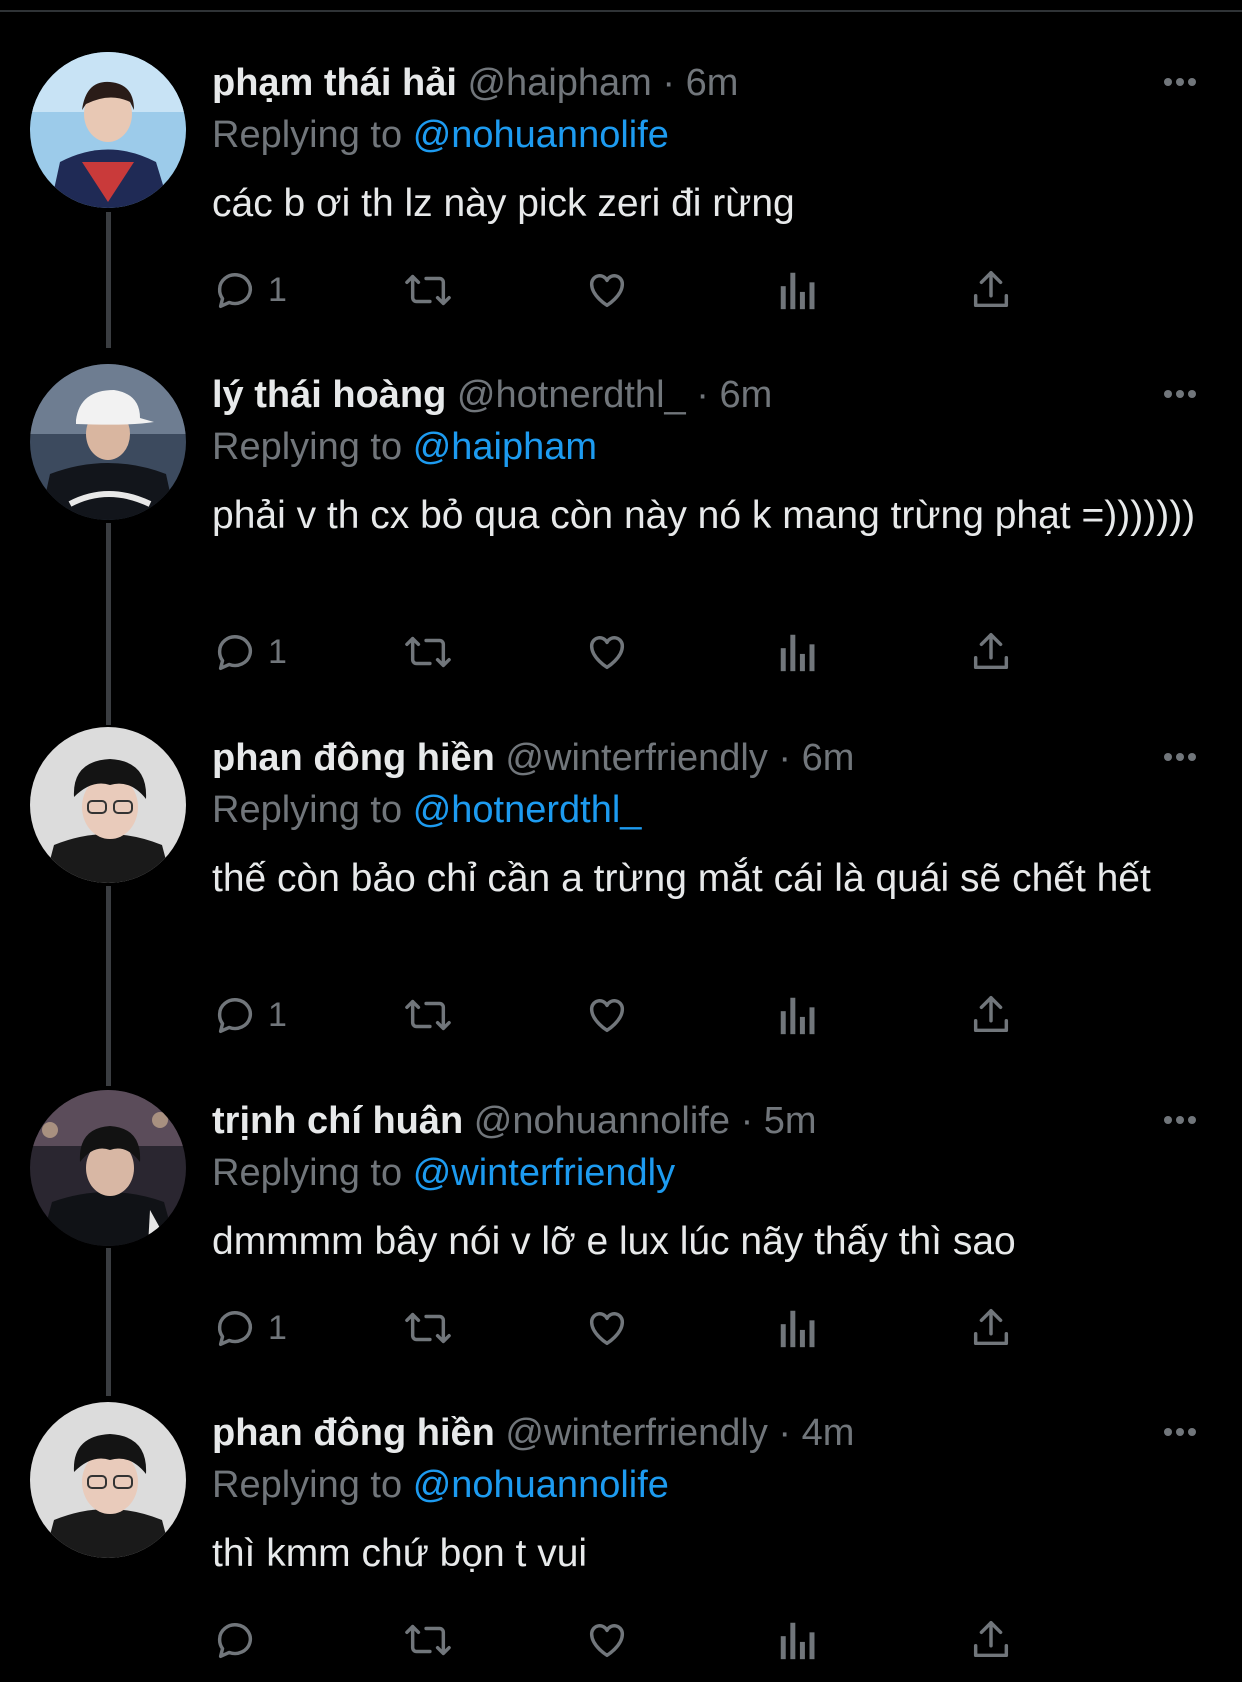  Describe the element at coordinates (503, 203) in the screenshot. I see `tweet-text: các b ơi th lz này pick zeri đi rừng` at that location.